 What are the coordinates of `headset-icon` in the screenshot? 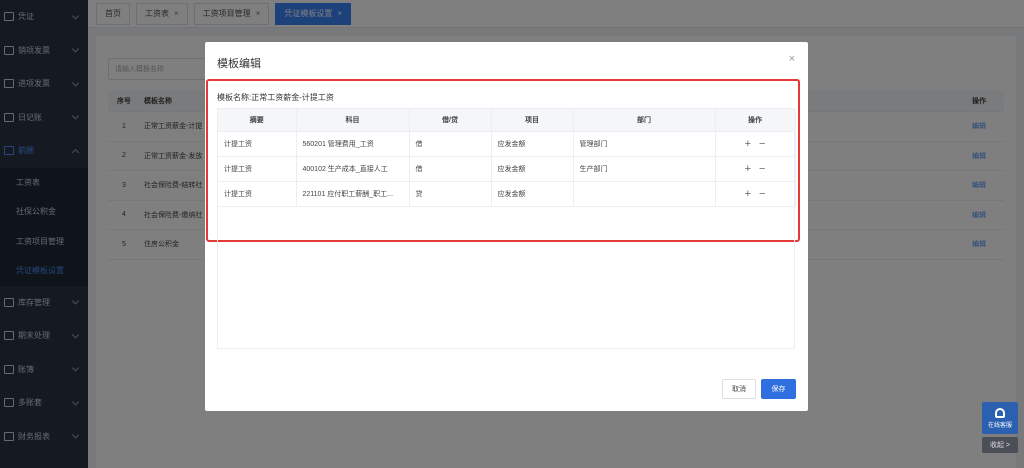 It's located at (1000, 412).